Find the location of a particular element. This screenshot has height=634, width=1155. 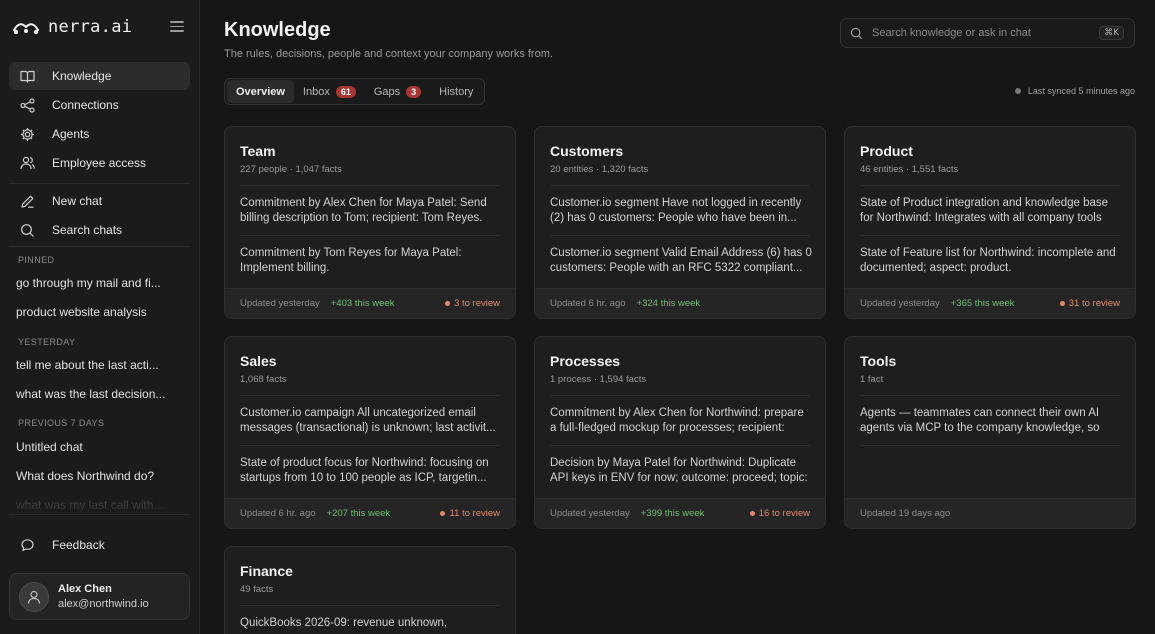

review-count: 3 to review is located at coordinates (477, 303).